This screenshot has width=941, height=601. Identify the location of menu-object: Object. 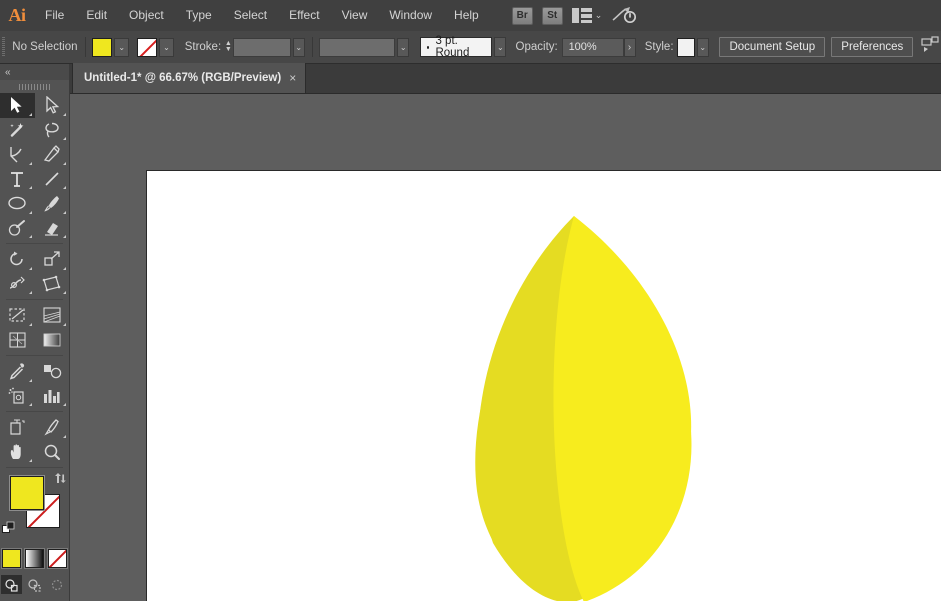
(146, 15).